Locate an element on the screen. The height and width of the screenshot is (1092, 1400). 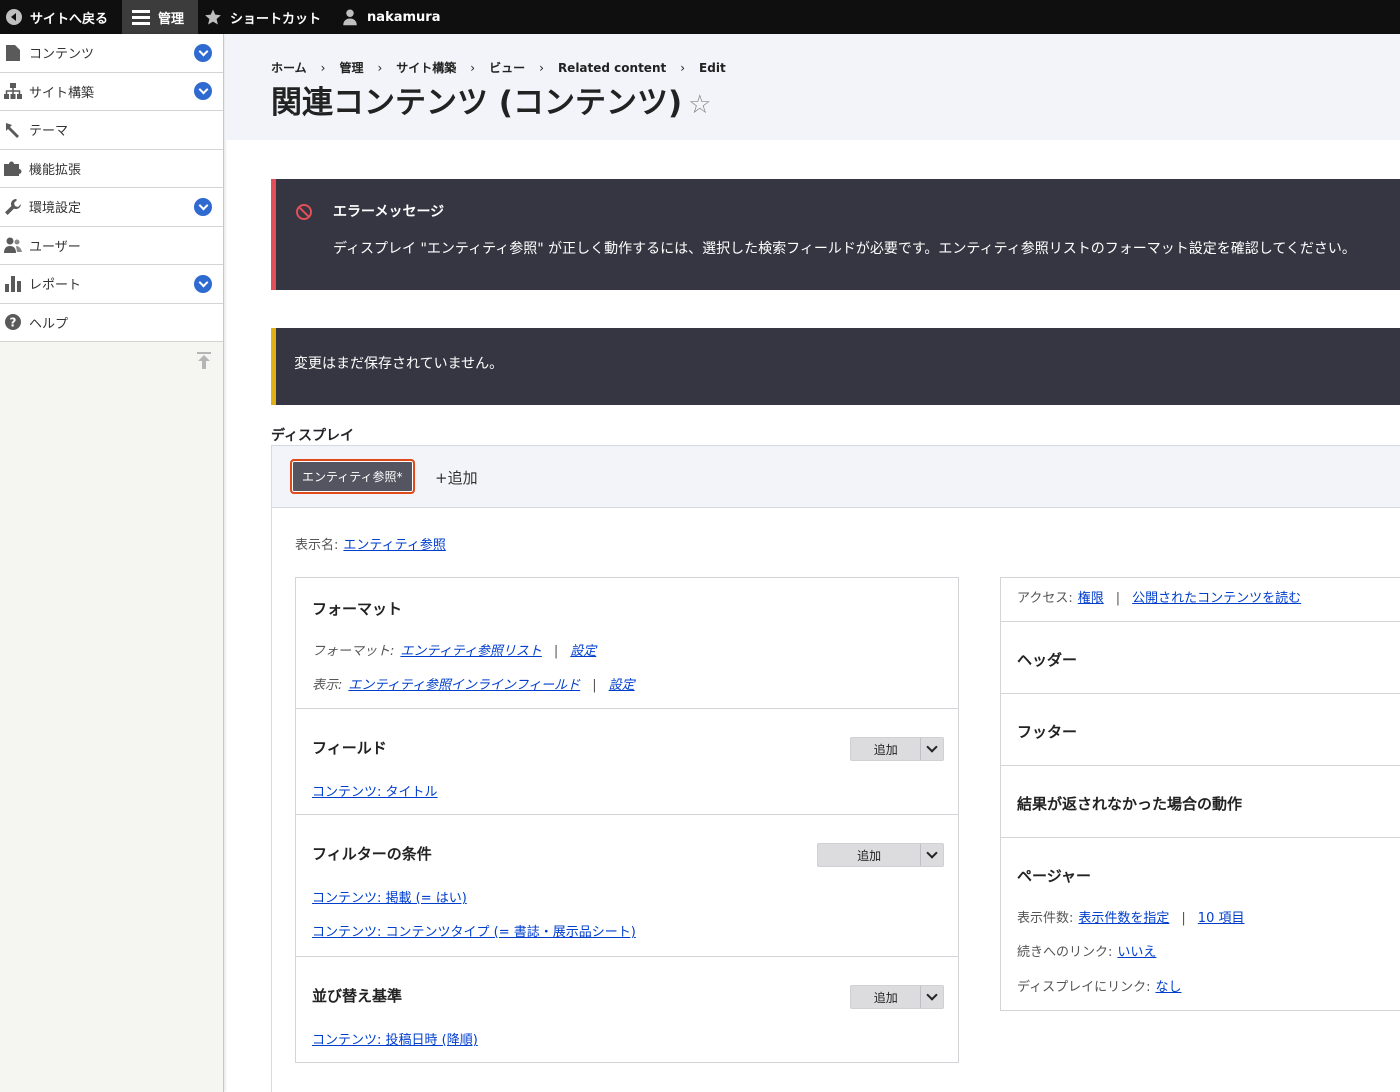
manage-label: 管理 is located at coordinates (171, 19).